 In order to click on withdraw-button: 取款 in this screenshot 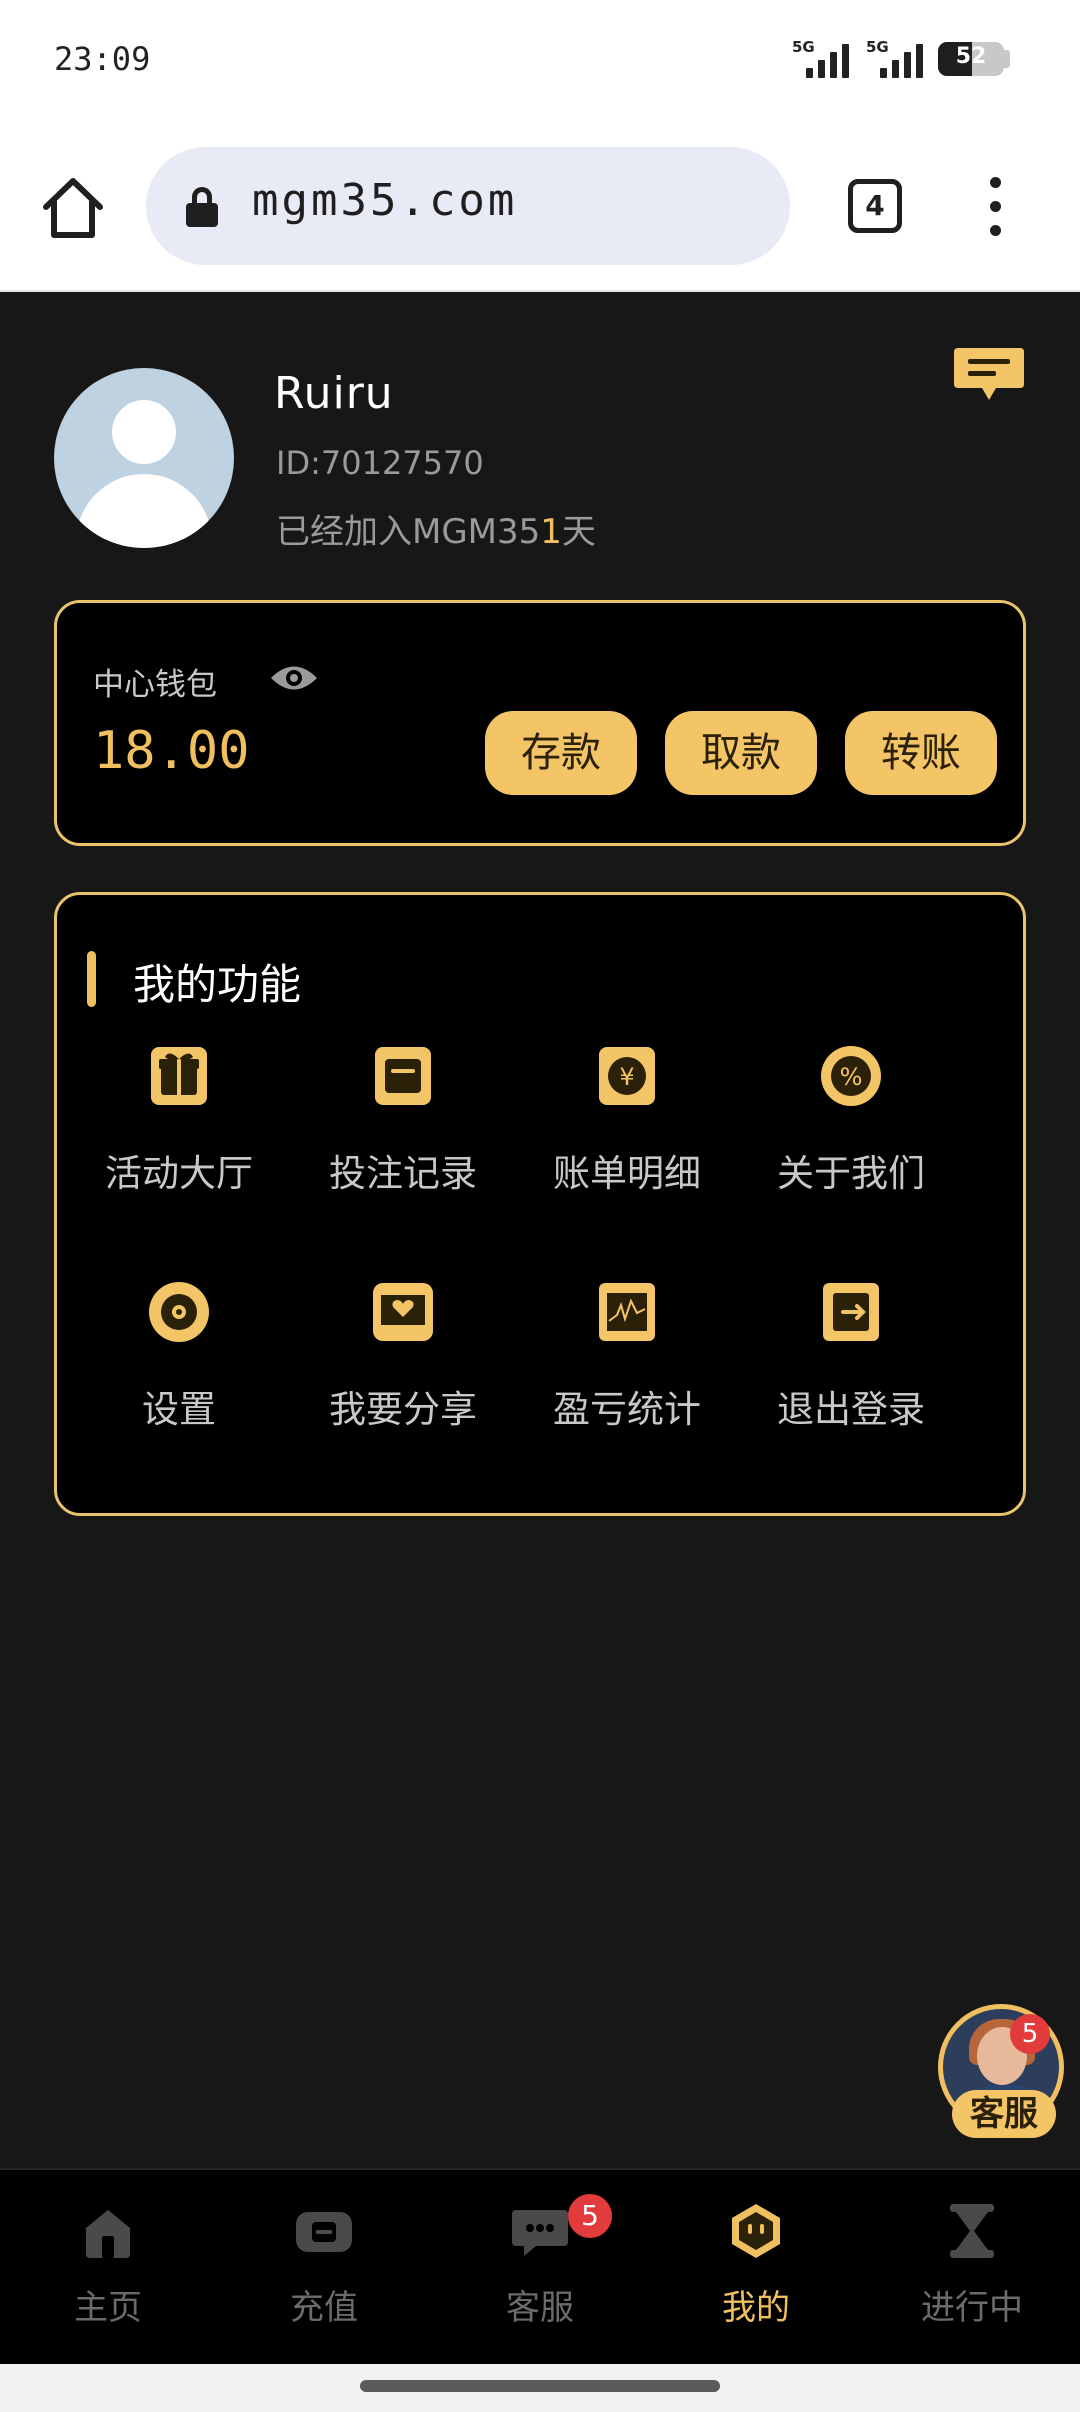, I will do `click(741, 753)`.